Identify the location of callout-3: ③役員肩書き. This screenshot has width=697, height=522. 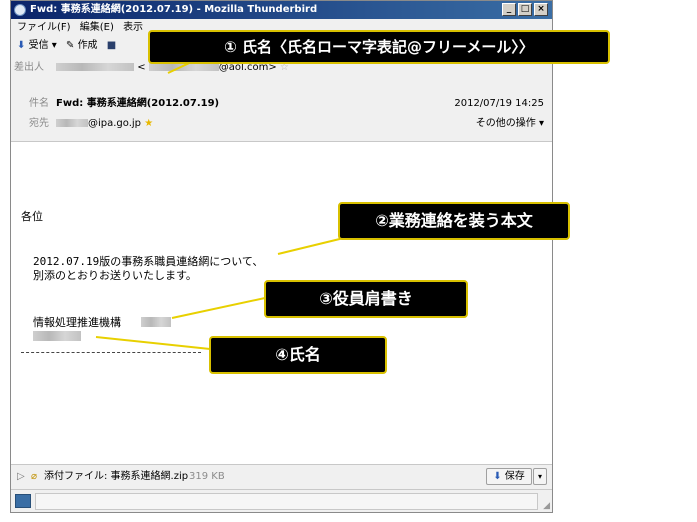
(366, 299).